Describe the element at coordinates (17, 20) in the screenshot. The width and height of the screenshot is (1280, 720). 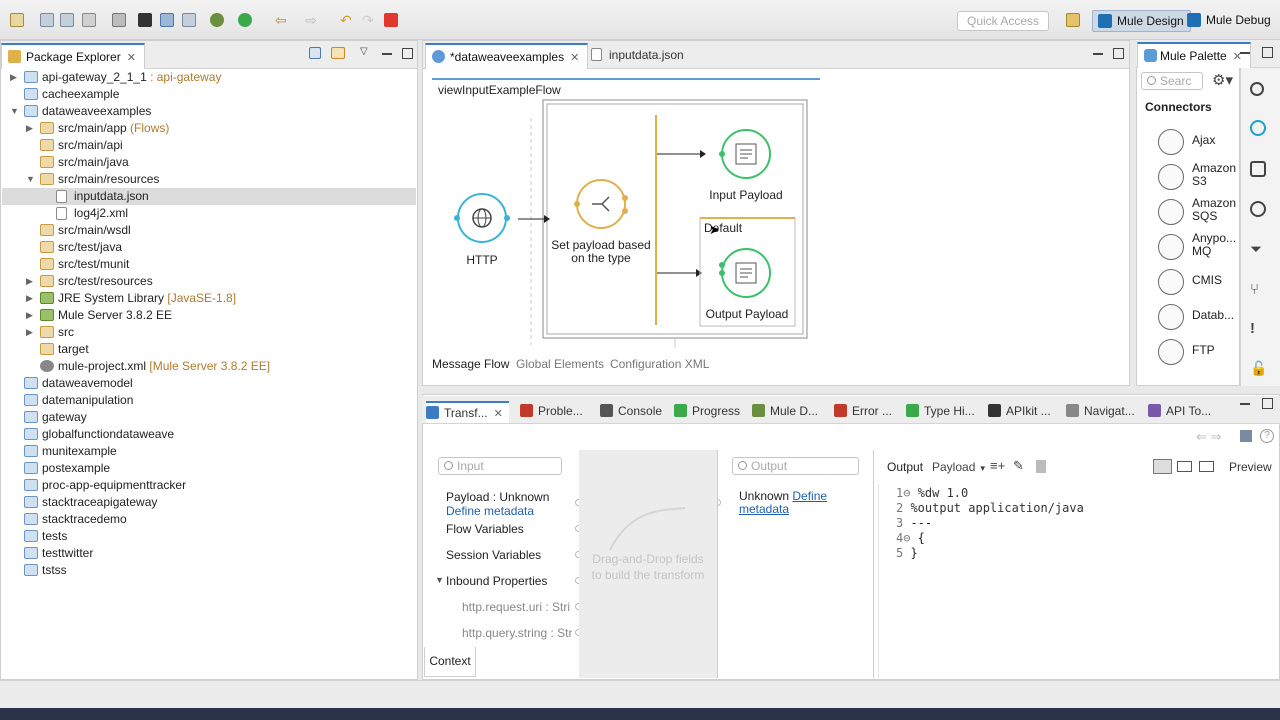
I see `new-icon` at that location.